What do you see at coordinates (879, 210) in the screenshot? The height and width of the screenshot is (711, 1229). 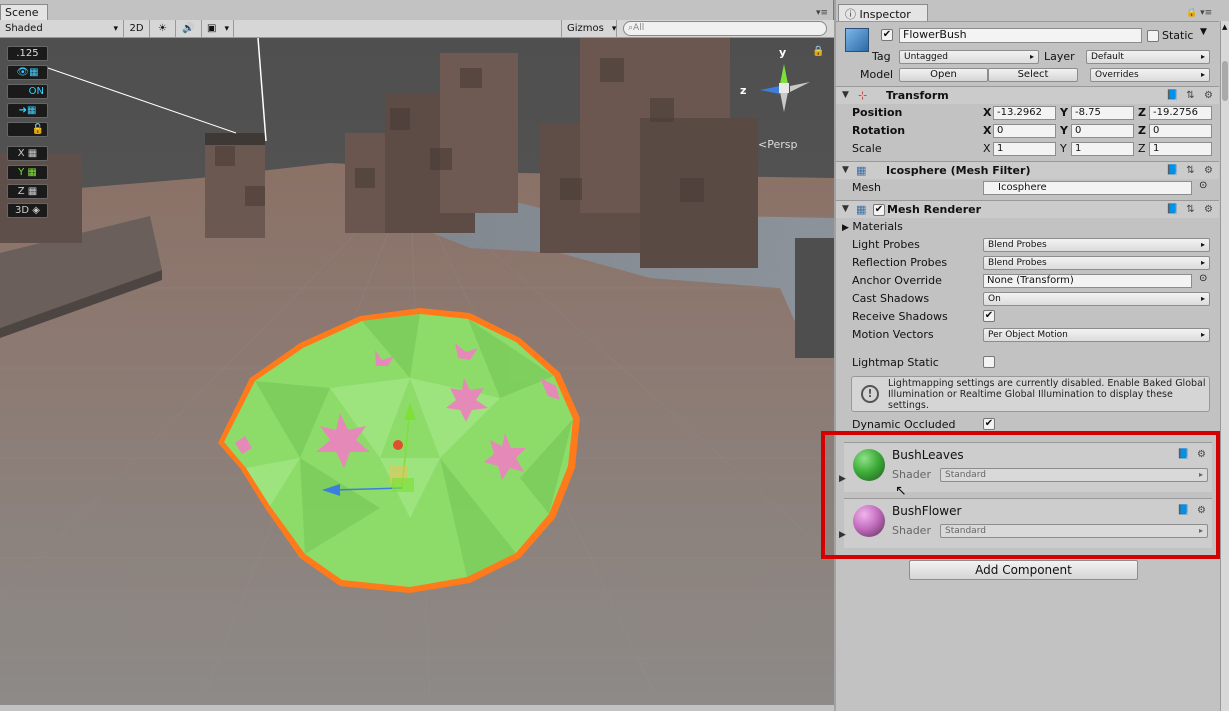 I see `mesh-renderer-enabled-checkbox: ✔` at bounding box center [879, 210].